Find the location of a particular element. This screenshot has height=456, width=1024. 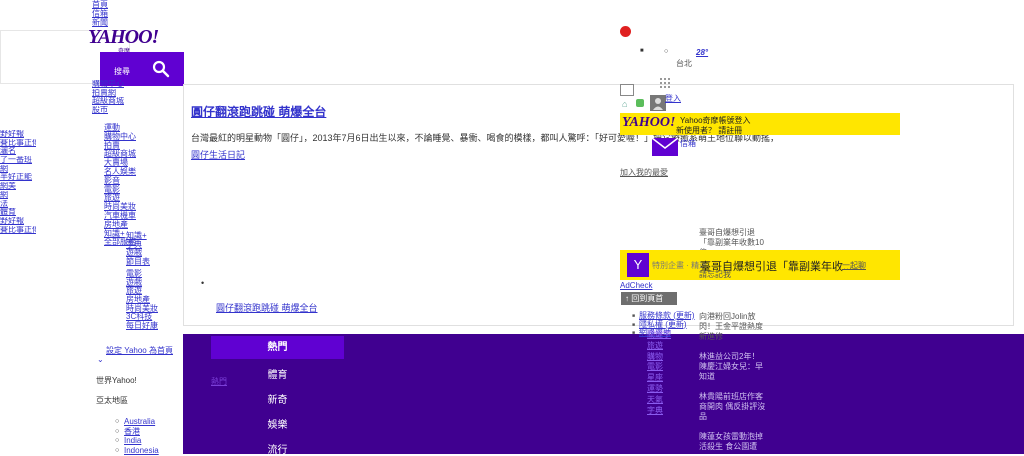

promo-more-link: 一起聊 is located at coordinates (854, 265).